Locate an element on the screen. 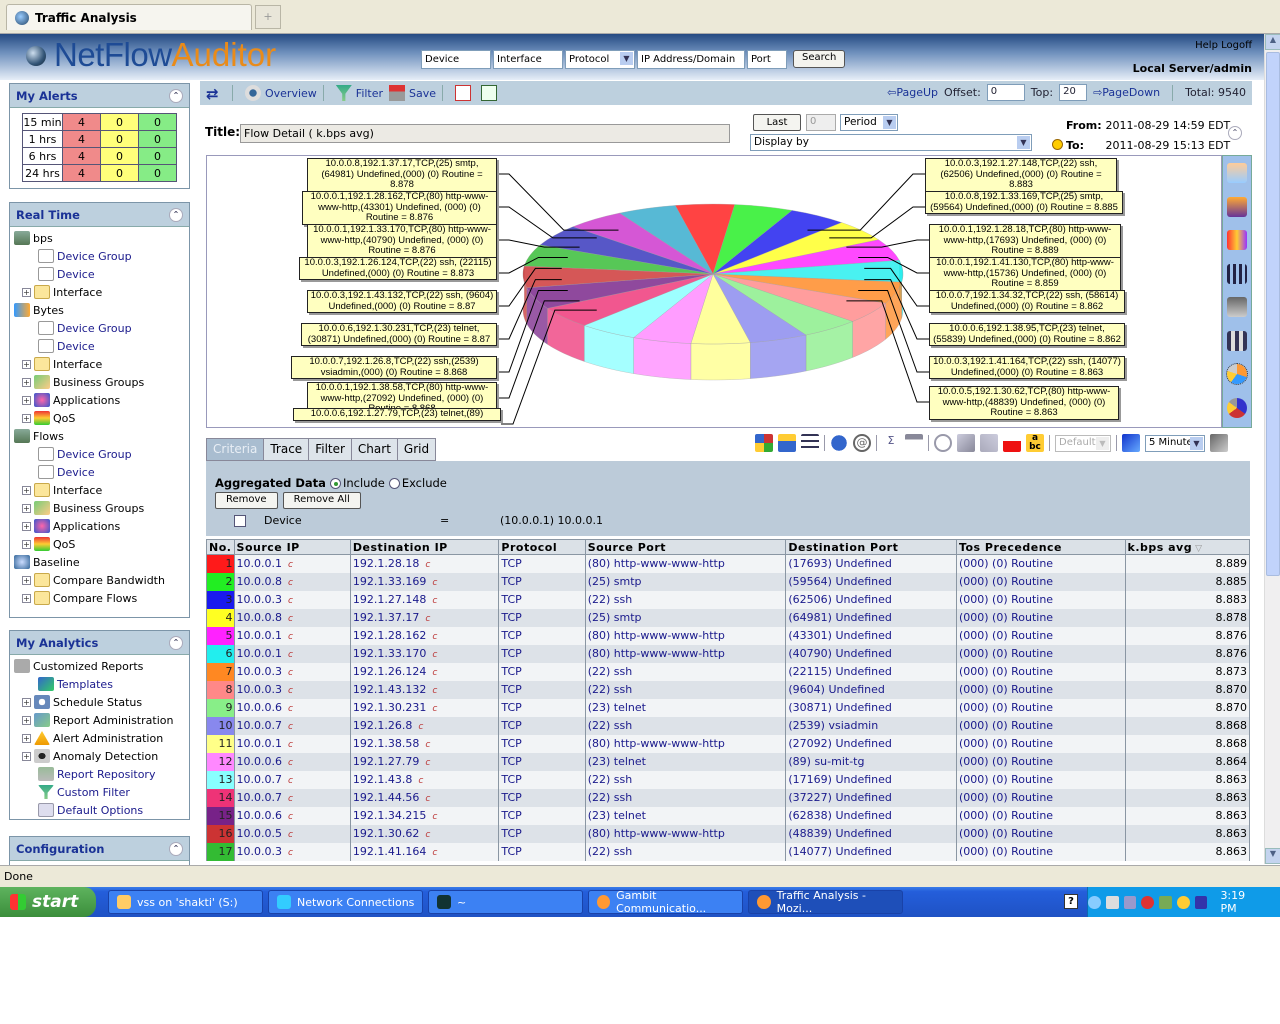  page-down-button: ⇨PageDown is located at coordinates (1126, 92).